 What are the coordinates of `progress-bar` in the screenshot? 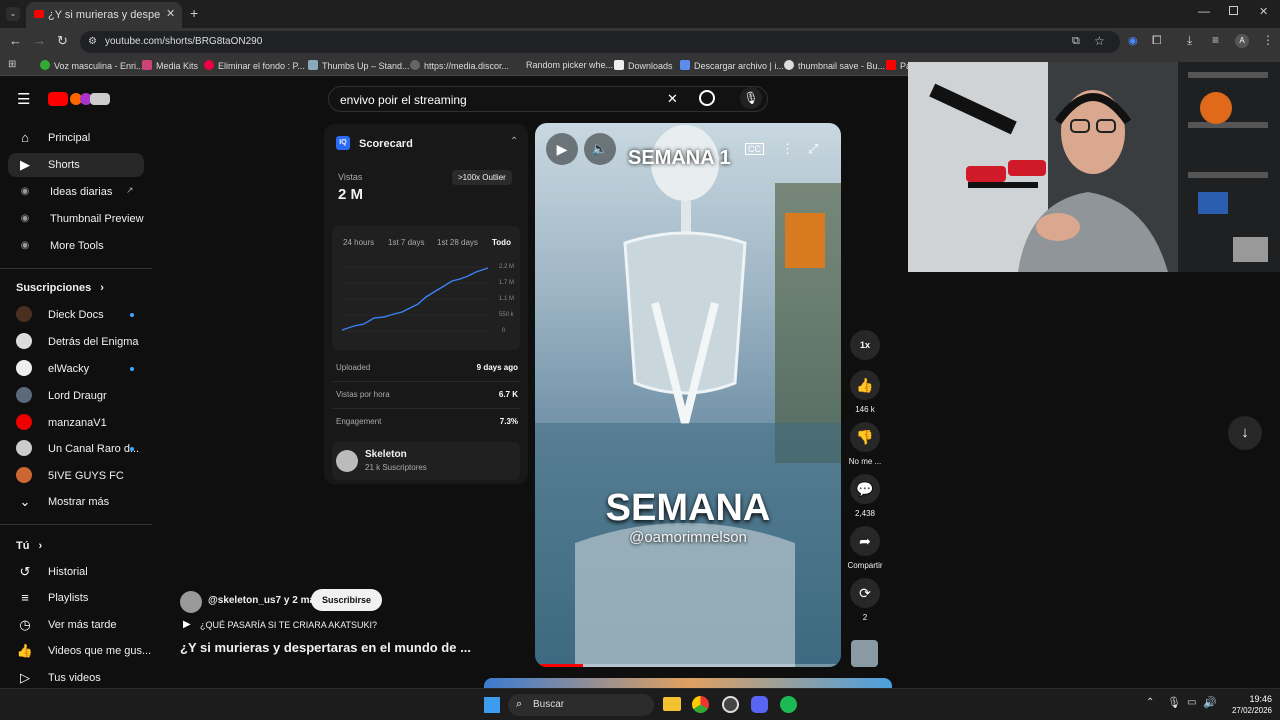 It's located at (688, 665).